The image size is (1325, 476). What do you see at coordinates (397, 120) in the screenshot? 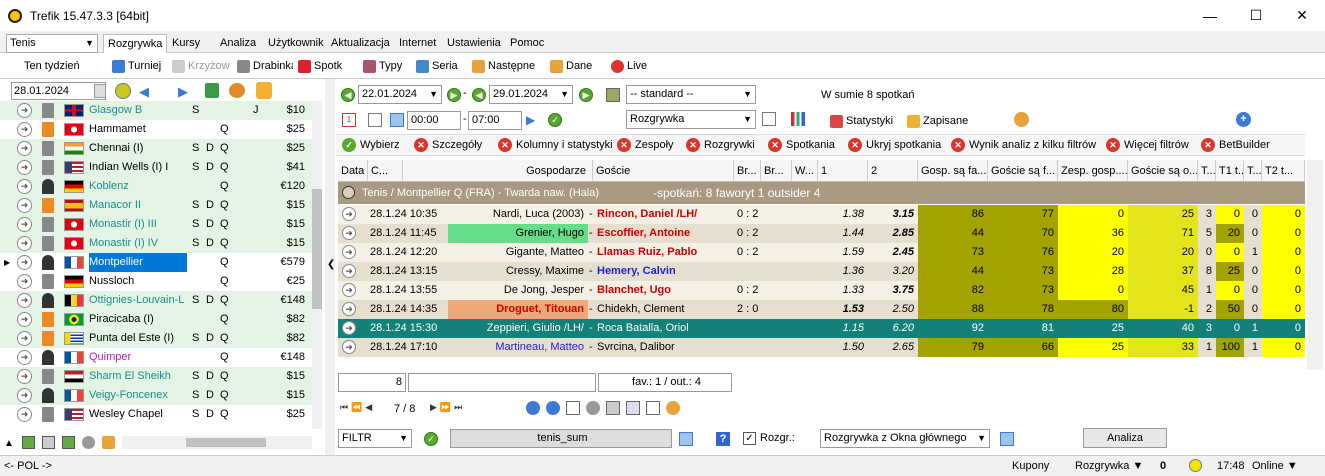
I see `first-icon` at bounding box center [397, 120].